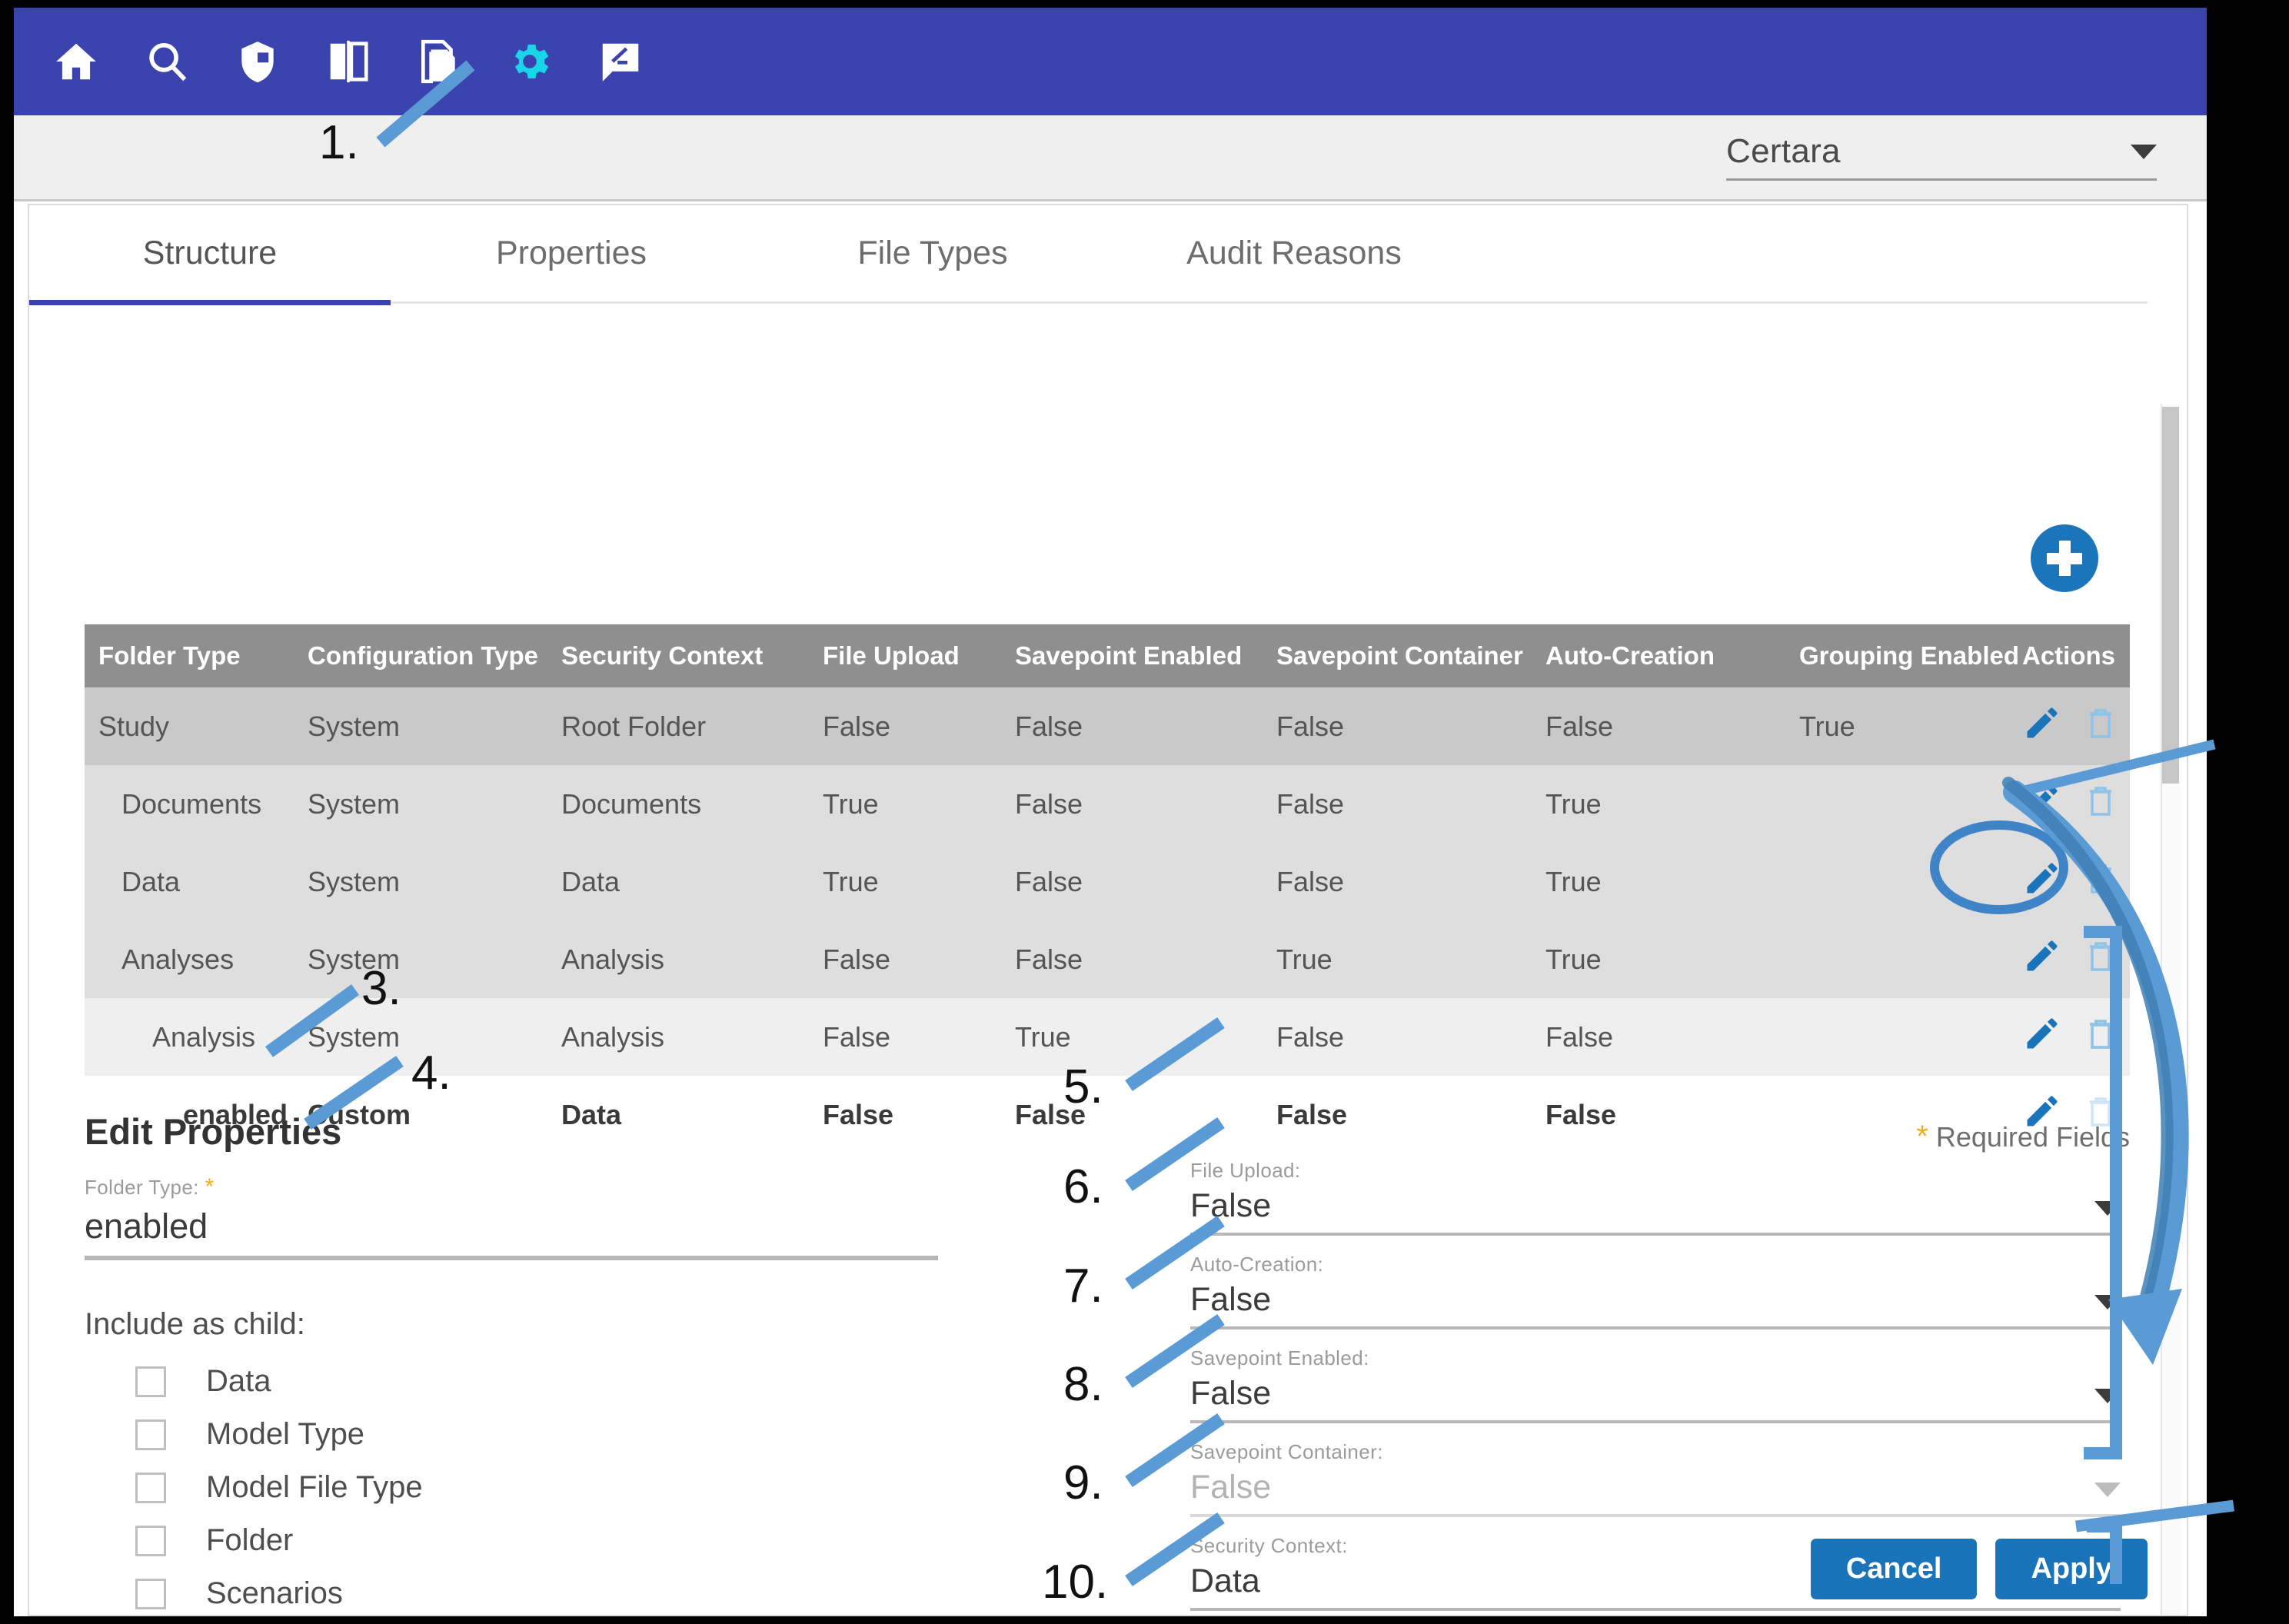 This screenshot has width=2289, height=1624. What do you see at coordinates (692, 655) in the screenshot?
I see `column-header-security-context: Security Context` at bounding box center [692, 655].